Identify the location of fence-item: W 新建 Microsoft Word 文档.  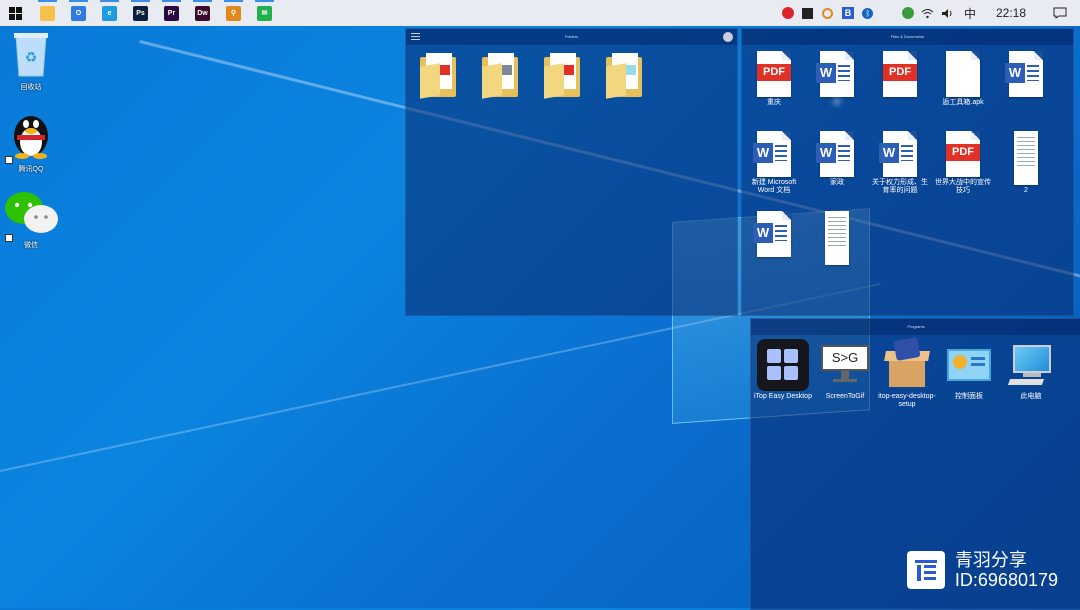
(774, 163).